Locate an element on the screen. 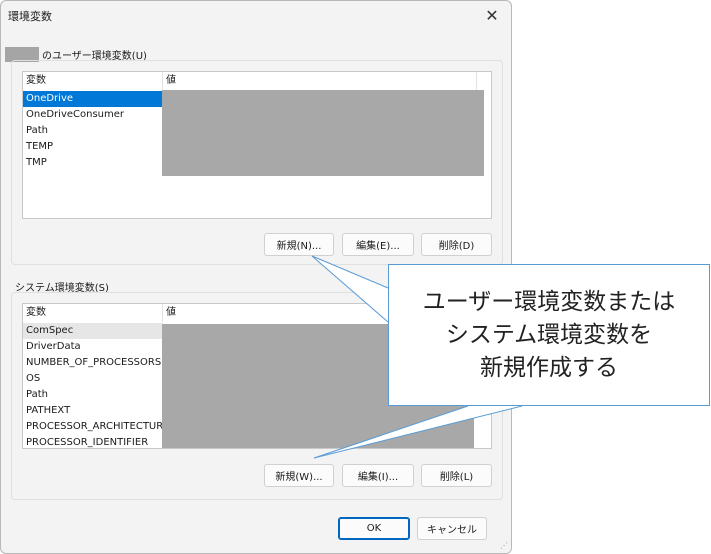 The height and width of the screenshot is (554, 711). list-item: OneDriveConsumer is located at coordinates (93, 115).